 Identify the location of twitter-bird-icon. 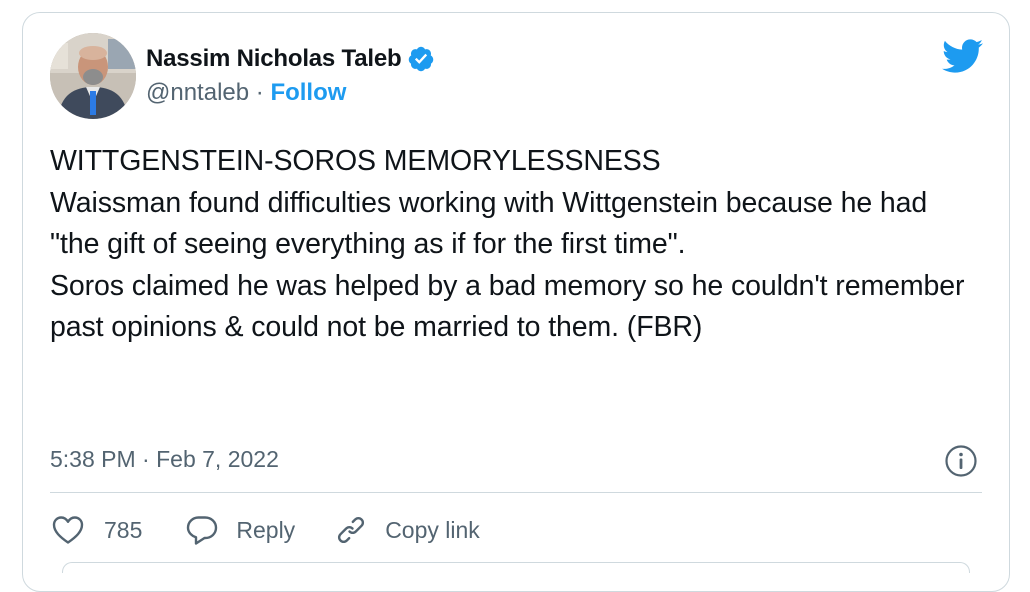
(962, 56).